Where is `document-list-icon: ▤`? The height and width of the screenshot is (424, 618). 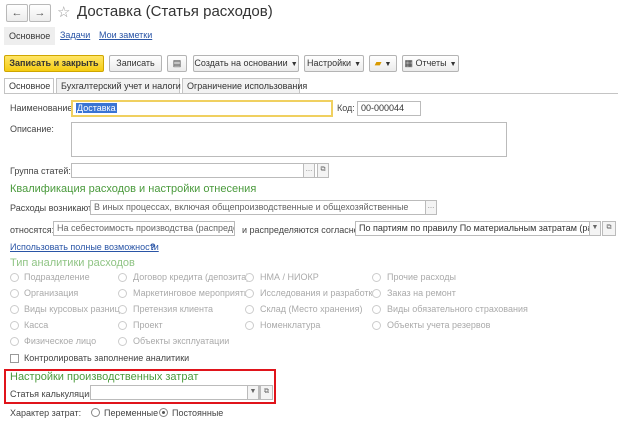
document-list-icon: ▤ is located at coordinates (177, 63).